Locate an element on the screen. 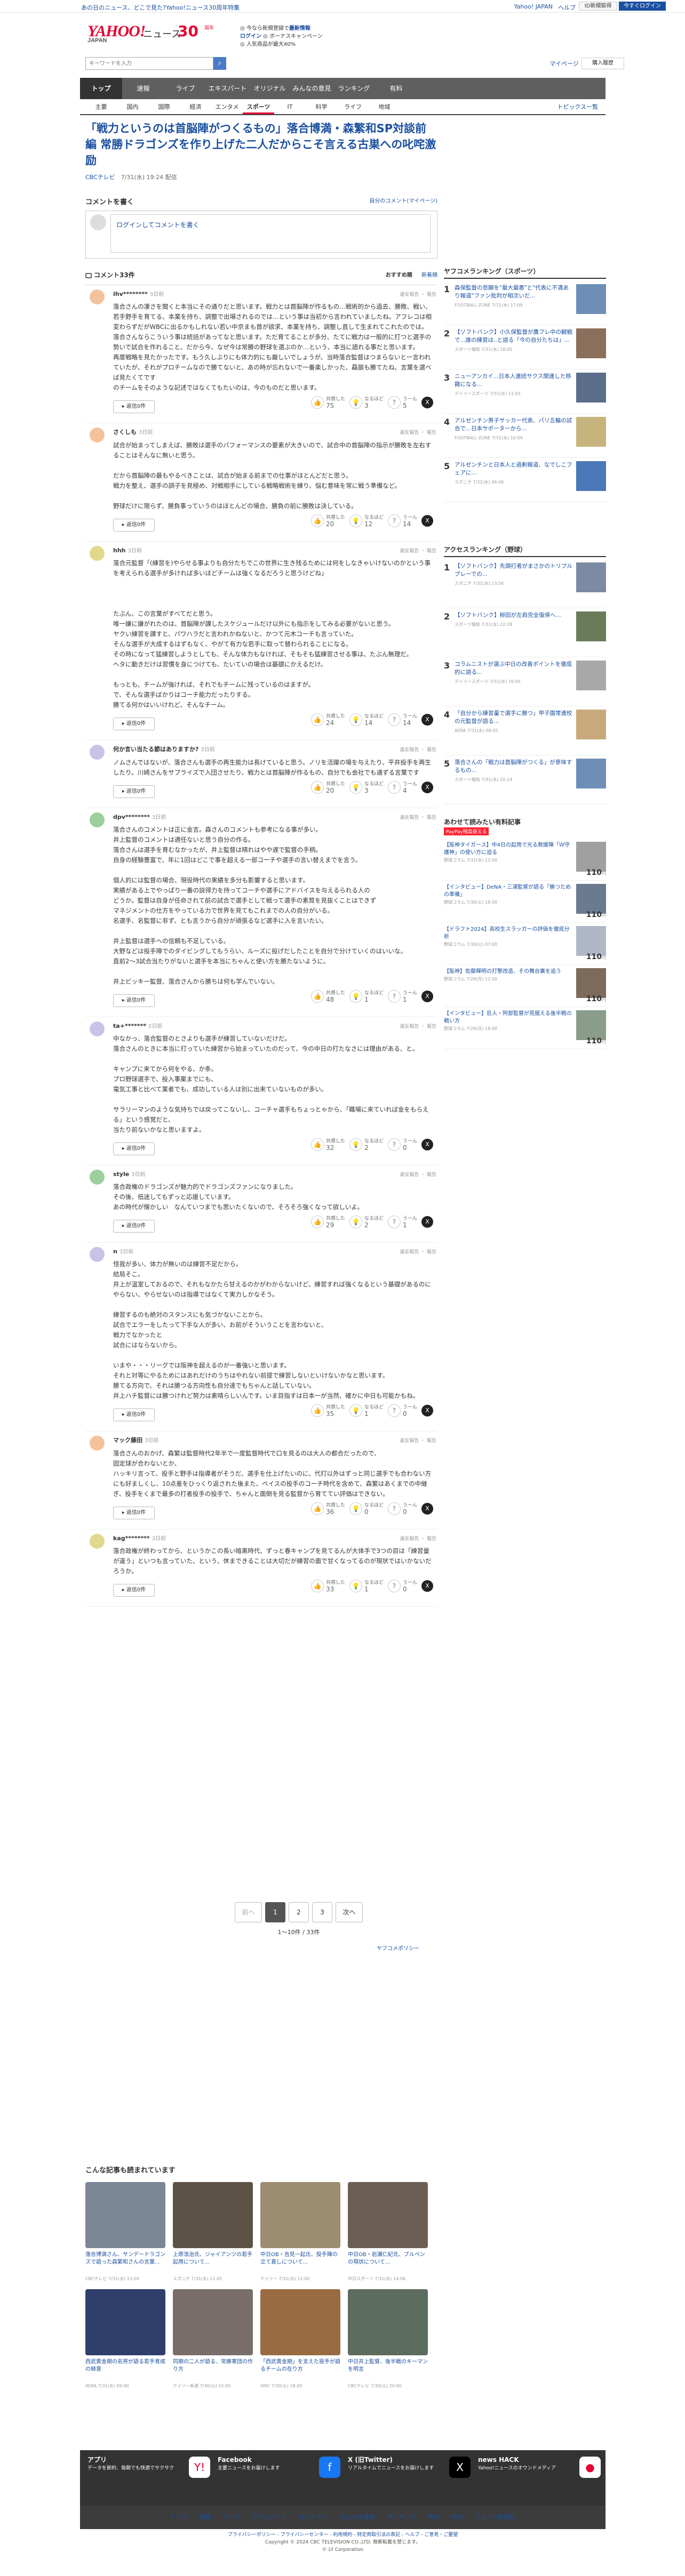  subnav-world: 国際 is located at coordinates (164, 107).